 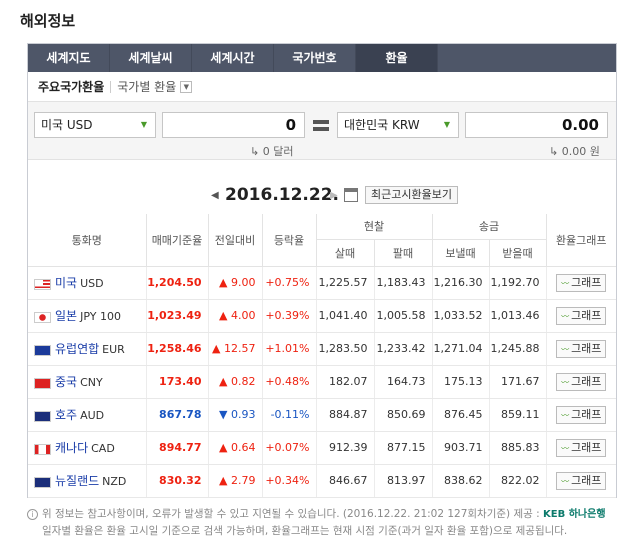 I want to click on change-value: 9.00, so click(x=243, y=282).